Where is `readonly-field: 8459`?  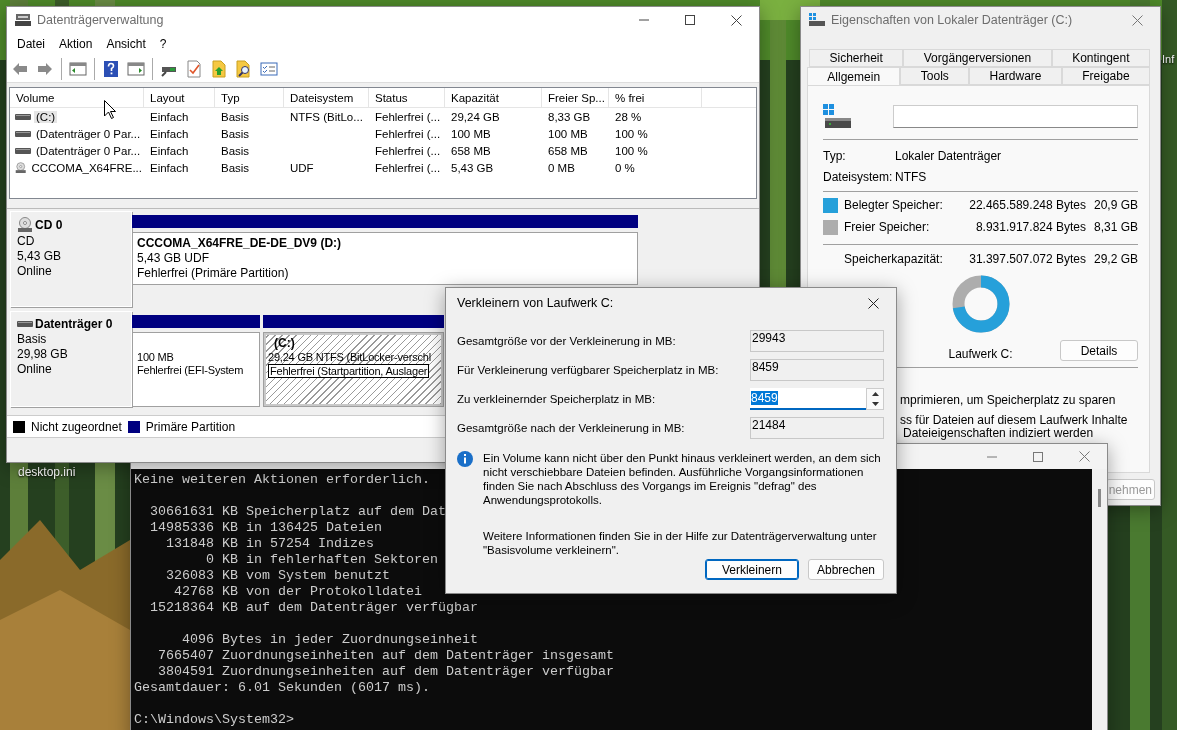 readonly-field: 8459 is located at coordinates (817, 370).